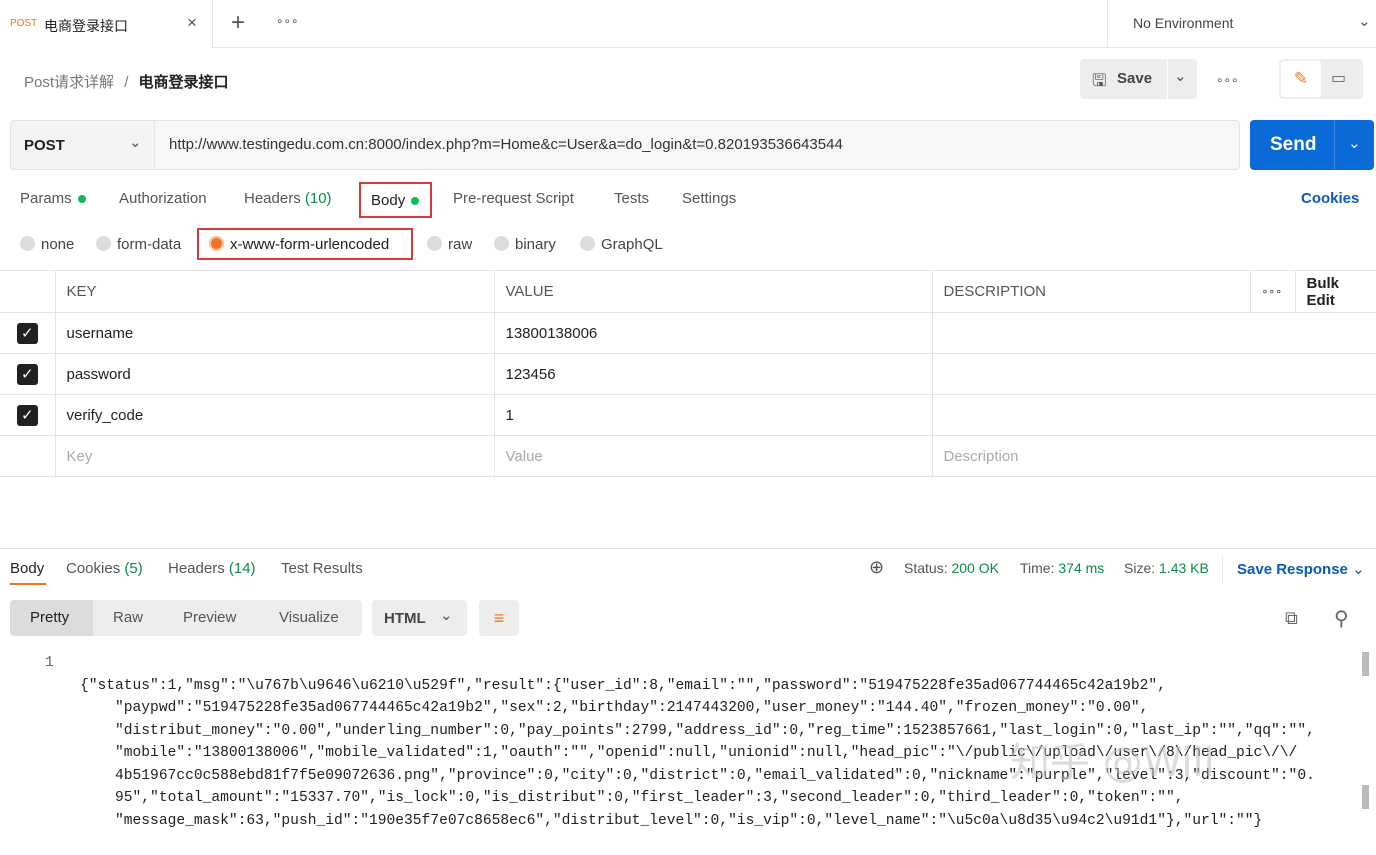  I want to click on status-text: Status: 200 OK, so click(951, 568).